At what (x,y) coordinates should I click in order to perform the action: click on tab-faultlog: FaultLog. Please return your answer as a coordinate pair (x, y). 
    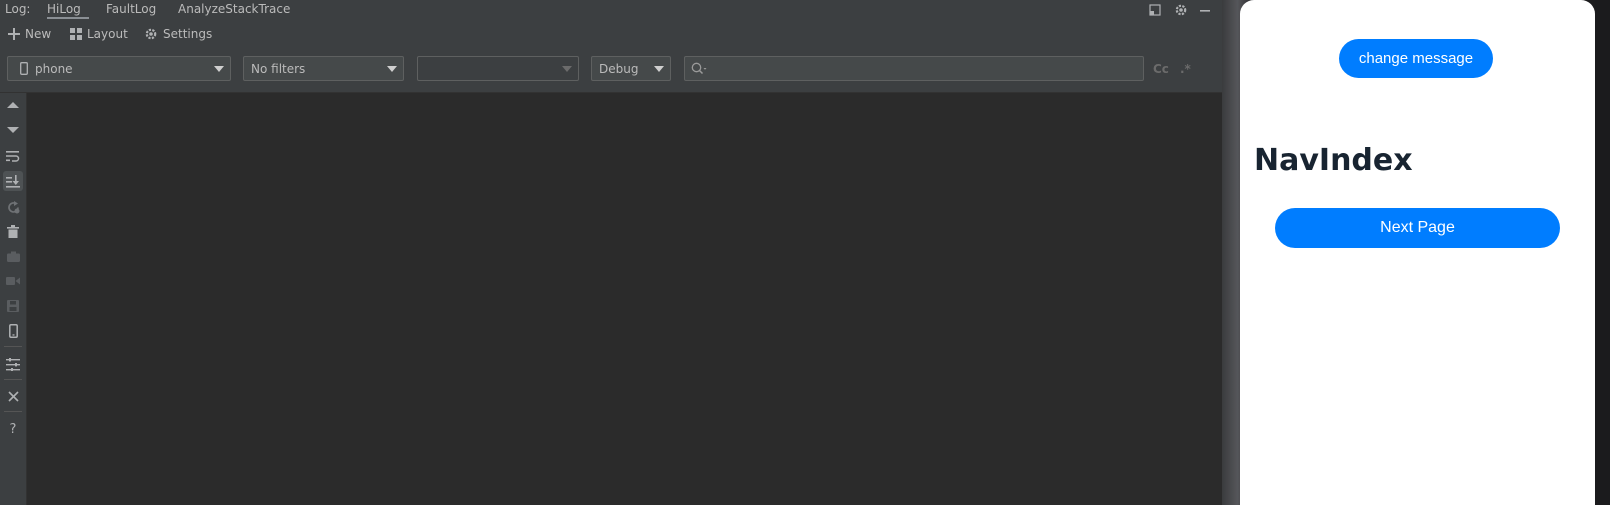
    Looking at the image, I should click on (131, 9).